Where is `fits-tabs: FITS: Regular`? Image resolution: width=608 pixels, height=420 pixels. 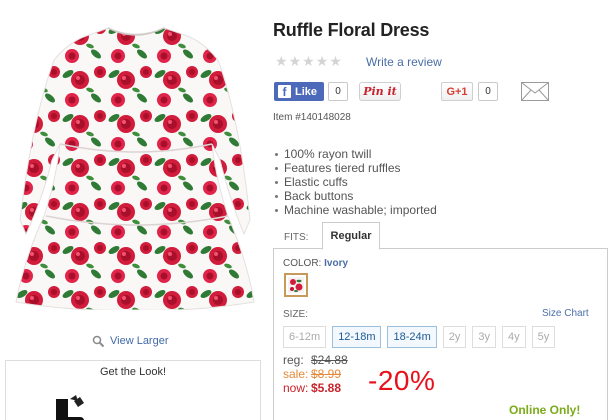 fits-tabs: FITS: Regular is located at coordinates (440, 236).